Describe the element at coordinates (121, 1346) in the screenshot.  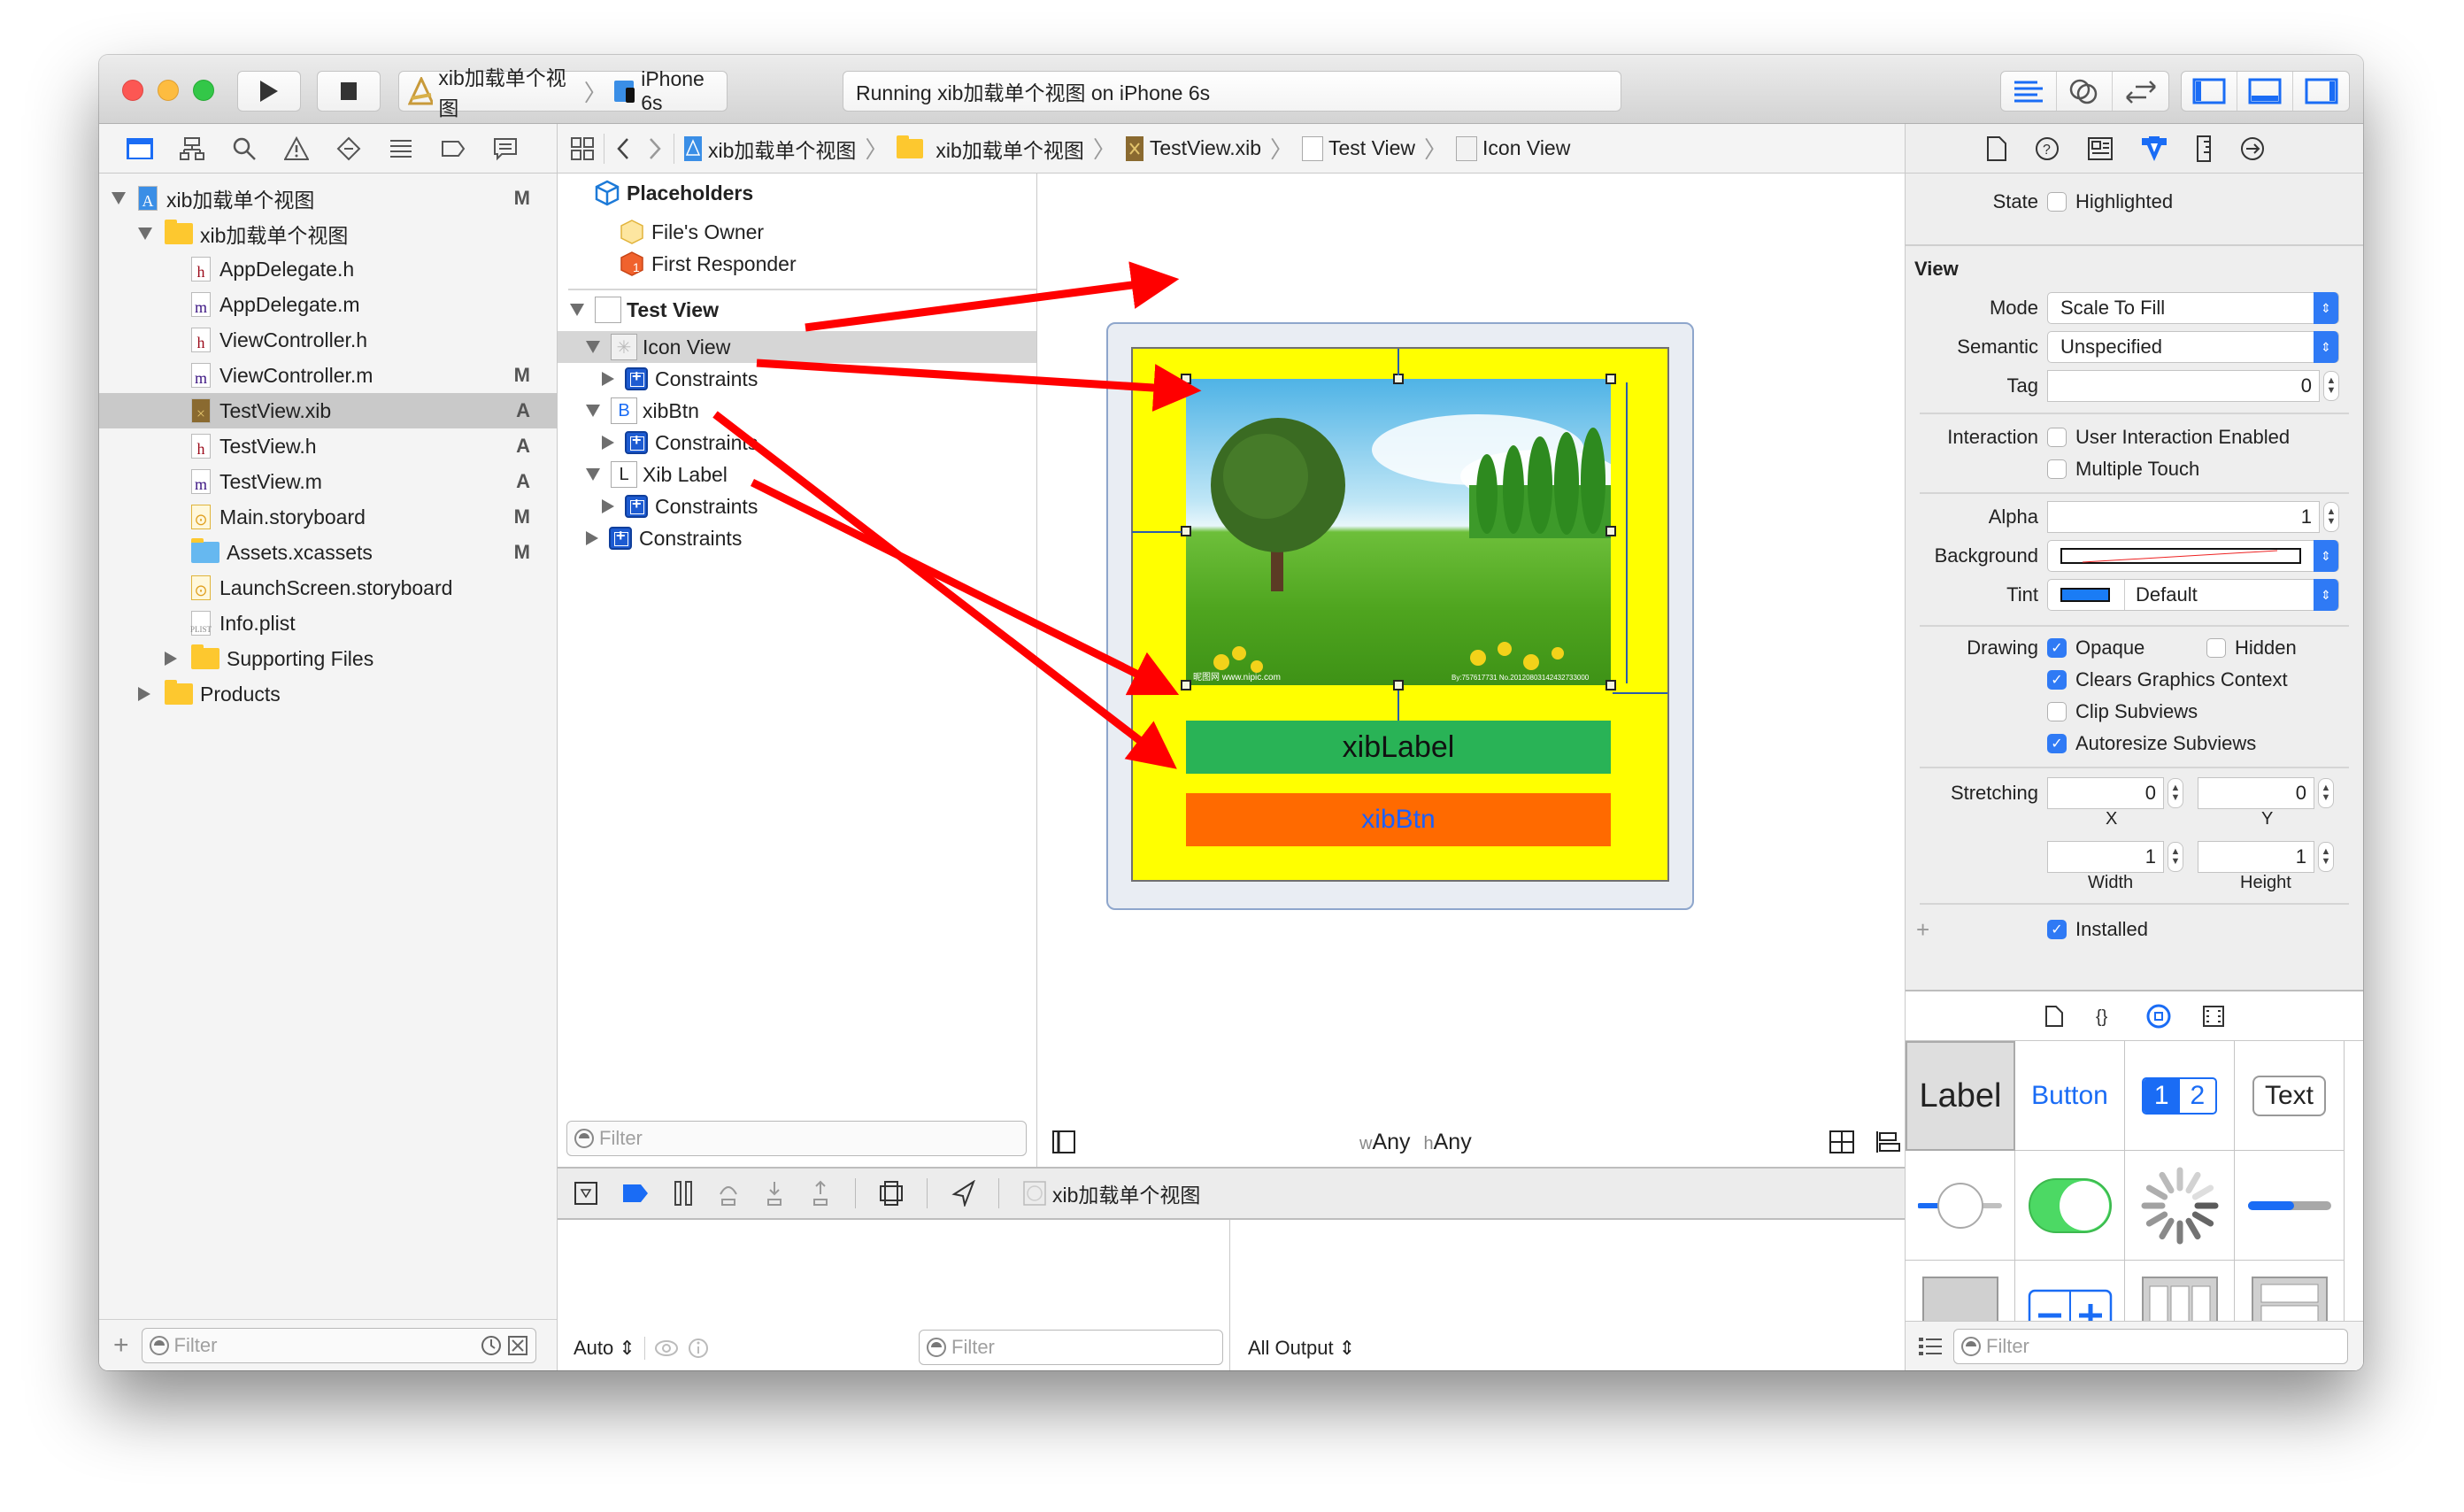
I see `add-file-button: +` at that location.